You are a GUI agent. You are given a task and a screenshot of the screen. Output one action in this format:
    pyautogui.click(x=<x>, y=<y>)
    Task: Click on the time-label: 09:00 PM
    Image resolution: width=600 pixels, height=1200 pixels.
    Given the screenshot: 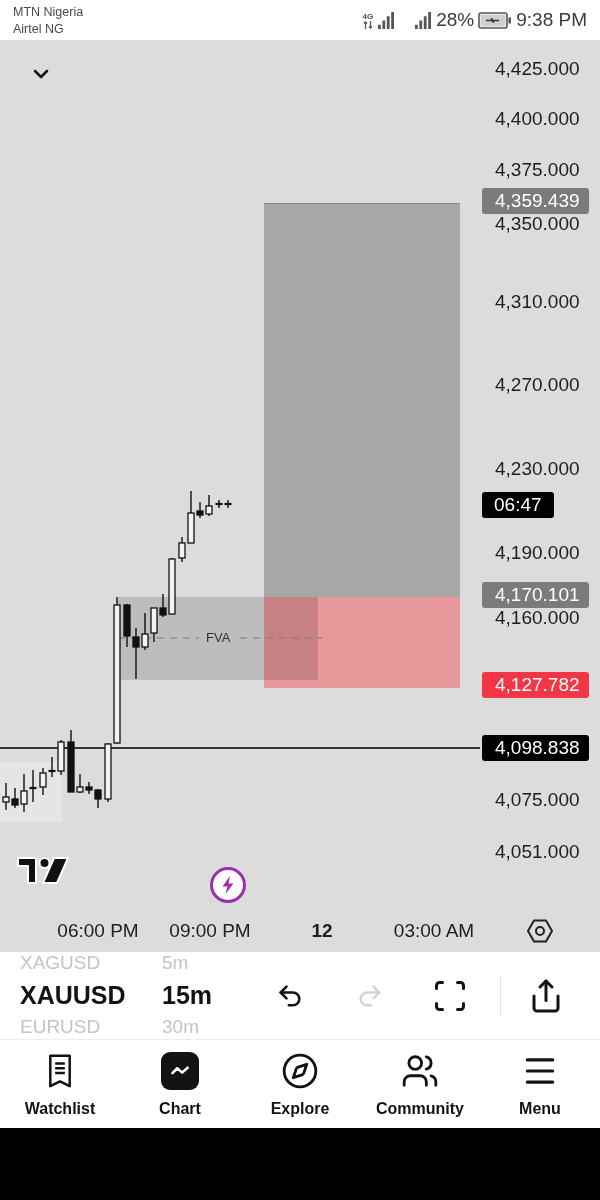 What is the action you would take?
    pyautogui.click(x=210, y=931)
    